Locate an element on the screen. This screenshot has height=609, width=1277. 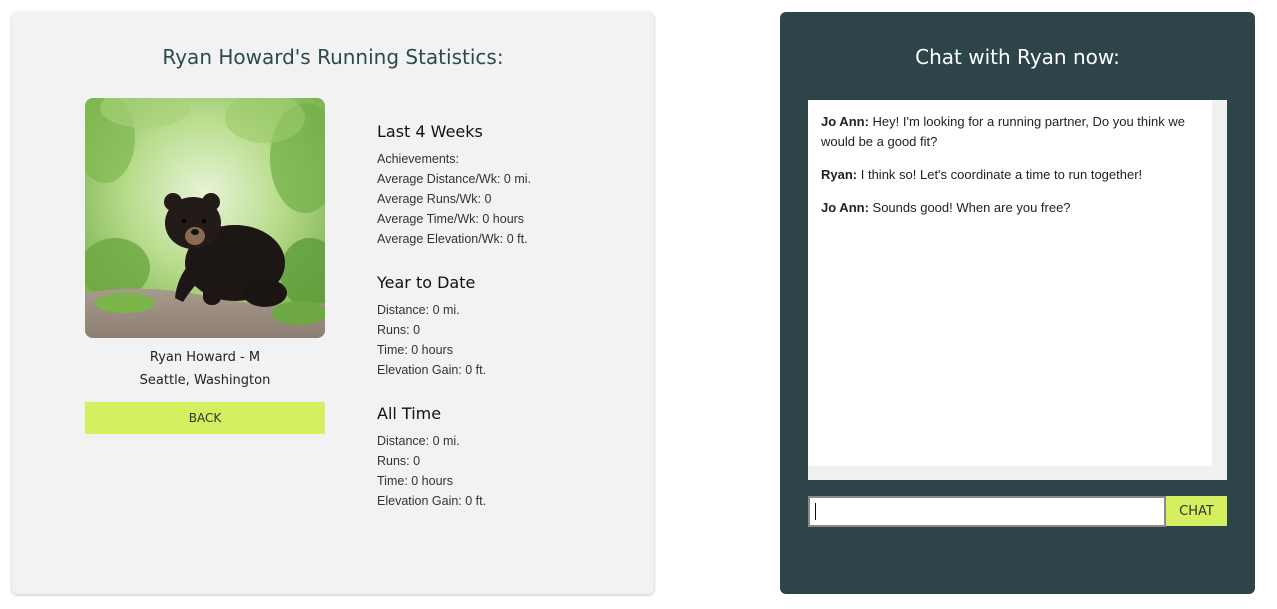
stat-line: Average Distance/Wk: 0 mi. is located at coordinates (454, 179).